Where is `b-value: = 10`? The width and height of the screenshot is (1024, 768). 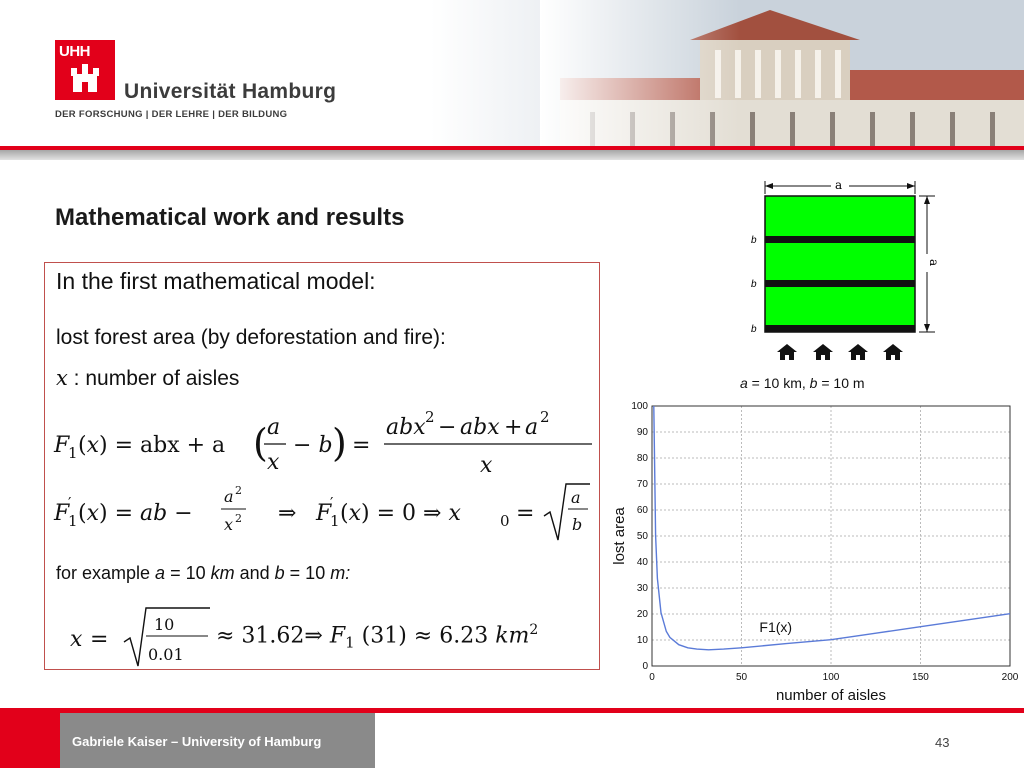 b-value: = 10 is located at coordinates (307, 573).